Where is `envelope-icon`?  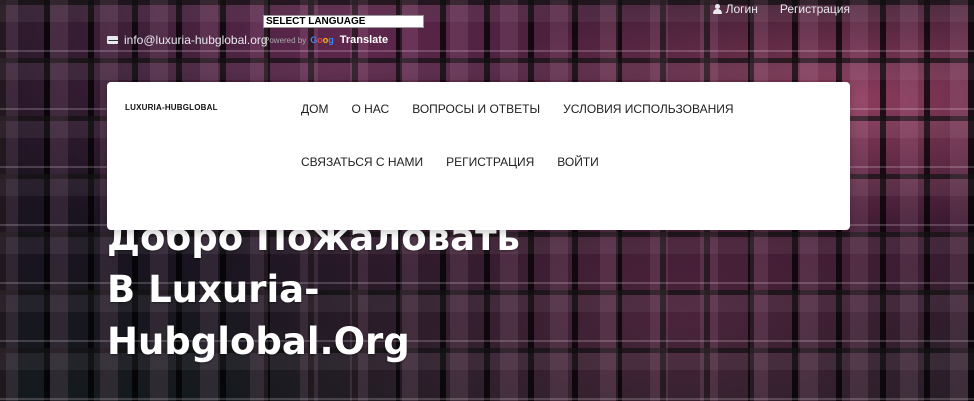
envelope-icon is located at coordinates (113, 40).